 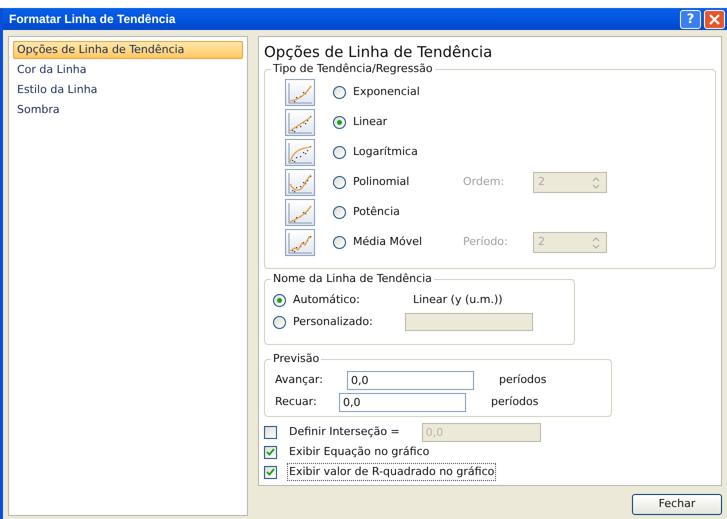 I want to click on group-legend: Tipo de Tendência/Regressão, so click(x=353, y=69).